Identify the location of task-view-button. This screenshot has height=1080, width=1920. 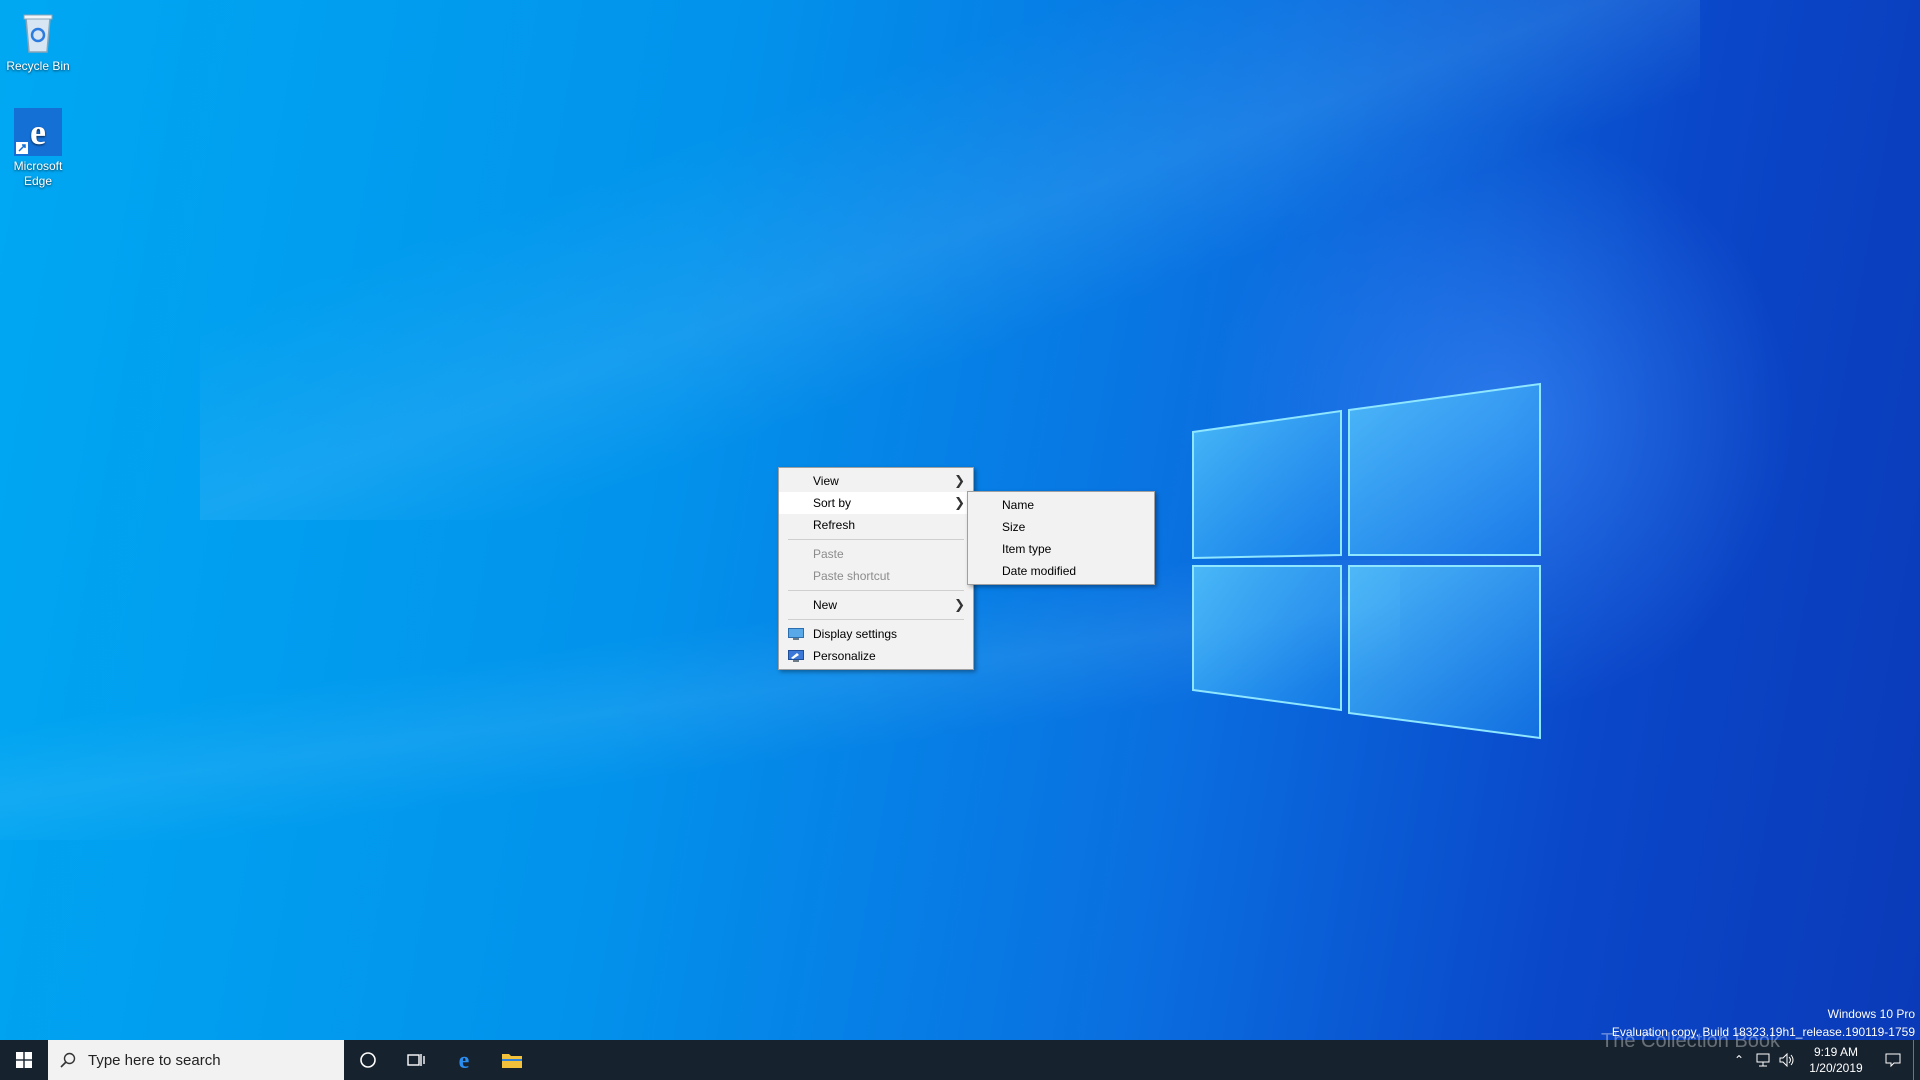
(416, 1060).